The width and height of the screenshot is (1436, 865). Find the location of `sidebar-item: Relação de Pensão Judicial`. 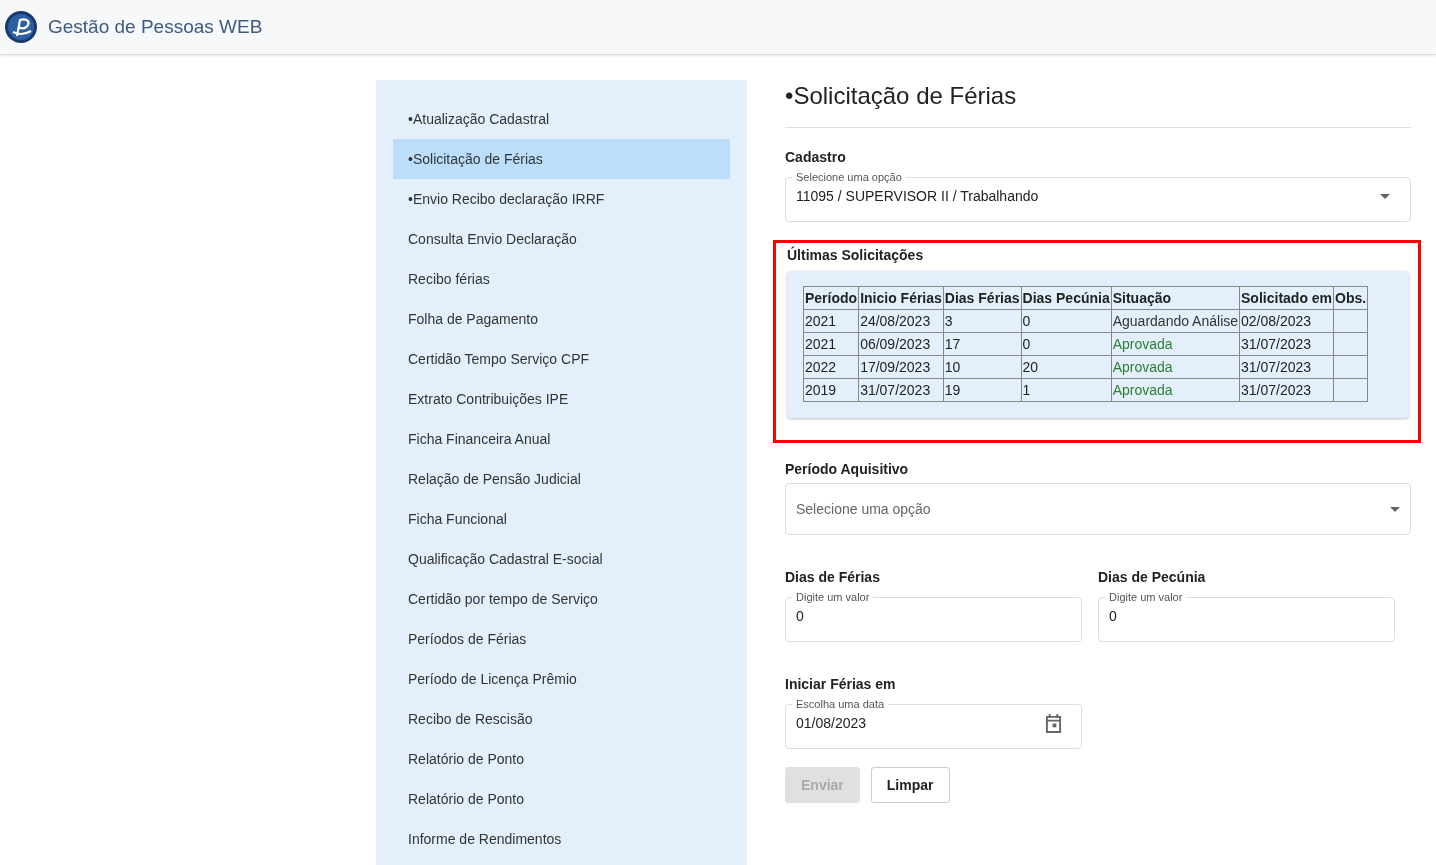

sidebar-item: Relação de Pensão Judicial is located at coordinates (561, 479).